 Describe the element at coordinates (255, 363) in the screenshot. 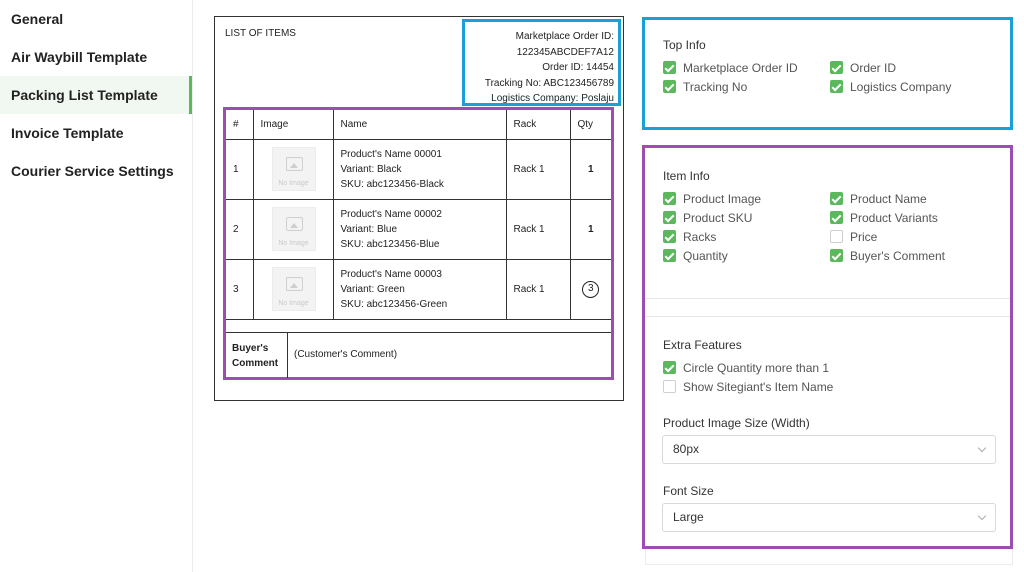

I see `buyer-comment-label-line-2: Comment` at that location.